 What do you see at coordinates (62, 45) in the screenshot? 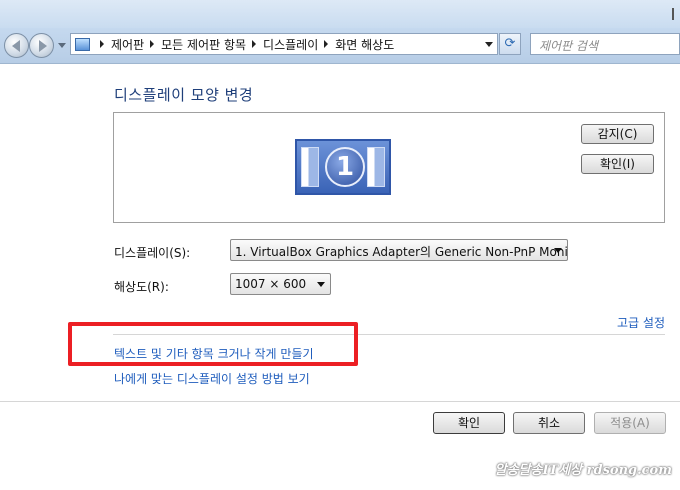
I see `recent-pages-dropdown` at bounding box center [62, 45].